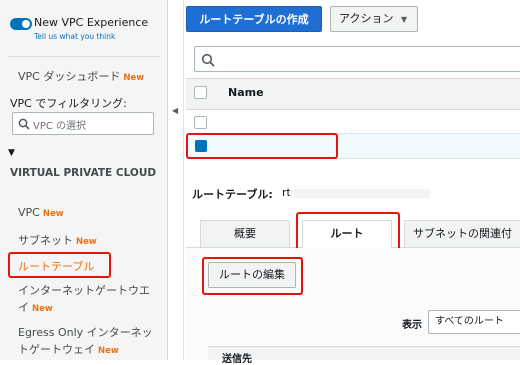 Image resolution: width=520 pixels, height=365 pixels. What do you see at coordinates (74, 36) in the screenshot?
I see `feedback-link: Tell us what you think` at bounding box center [74, 36].